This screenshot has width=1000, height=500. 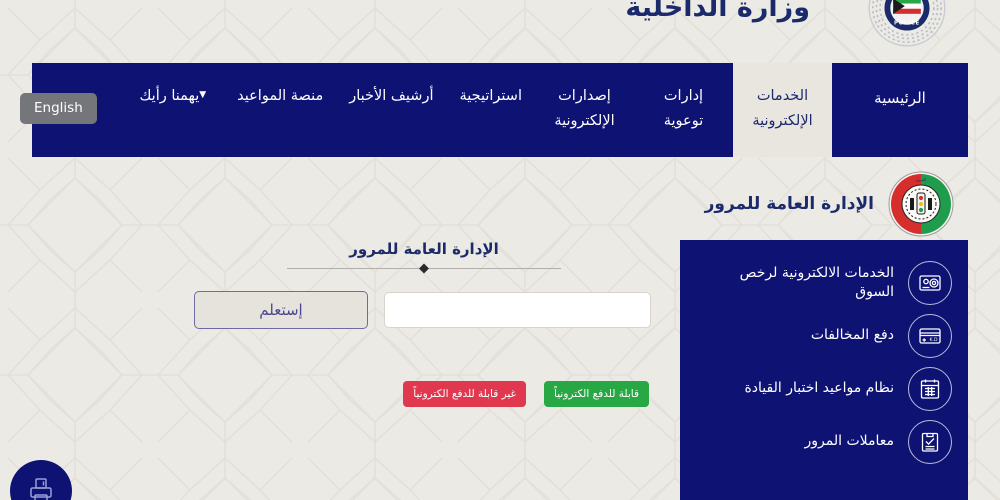 I want to click on printer-icon, so click(x=41, y=489).